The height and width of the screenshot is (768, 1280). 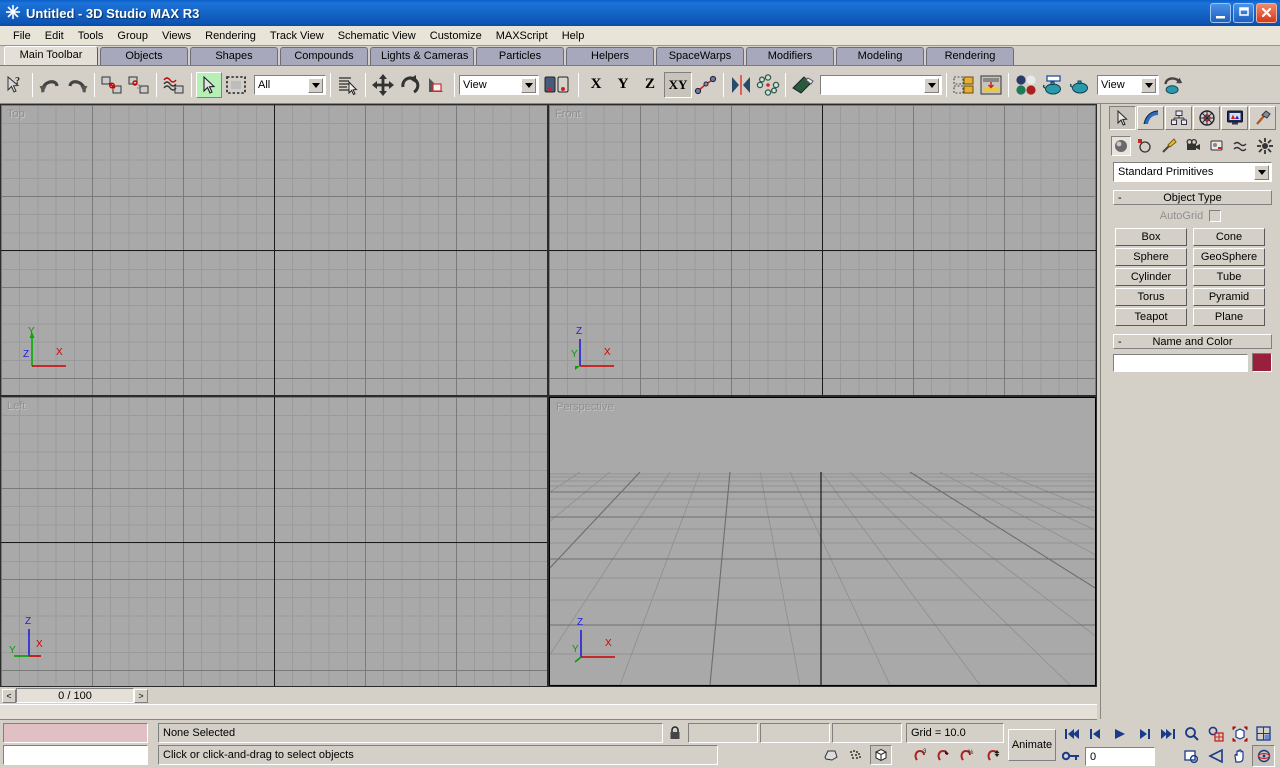 What do you see at coordinates (1239, 756) in the screenshot?
I see `pan-button` at bounding box center [1239, 756].